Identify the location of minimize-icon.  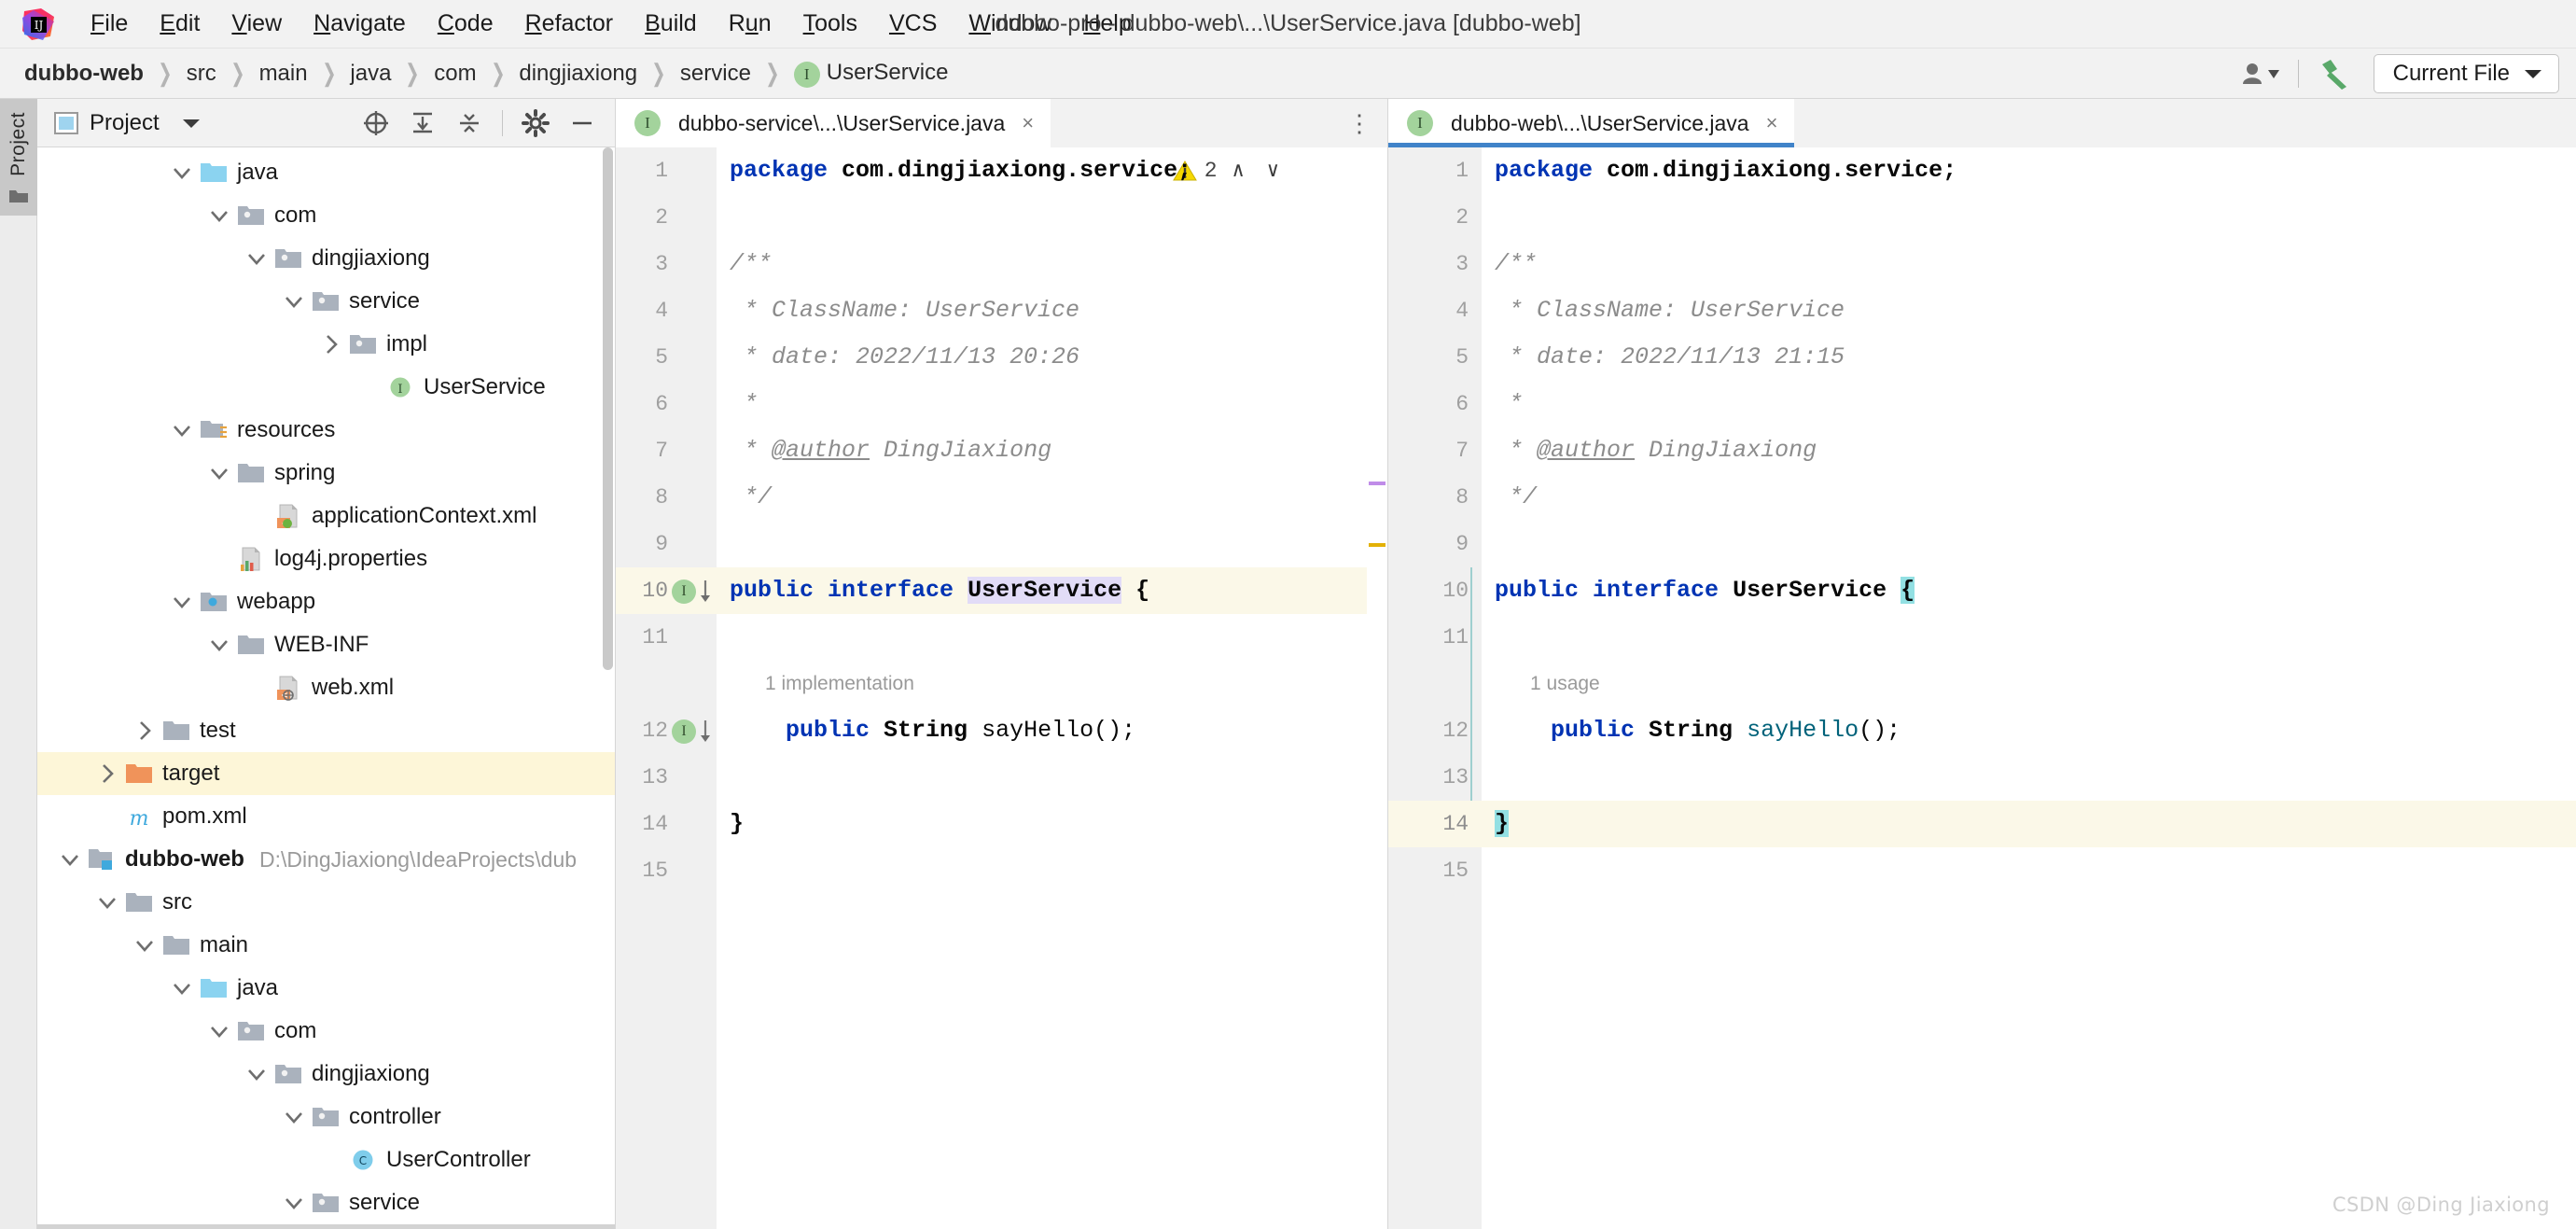
(582, 124).